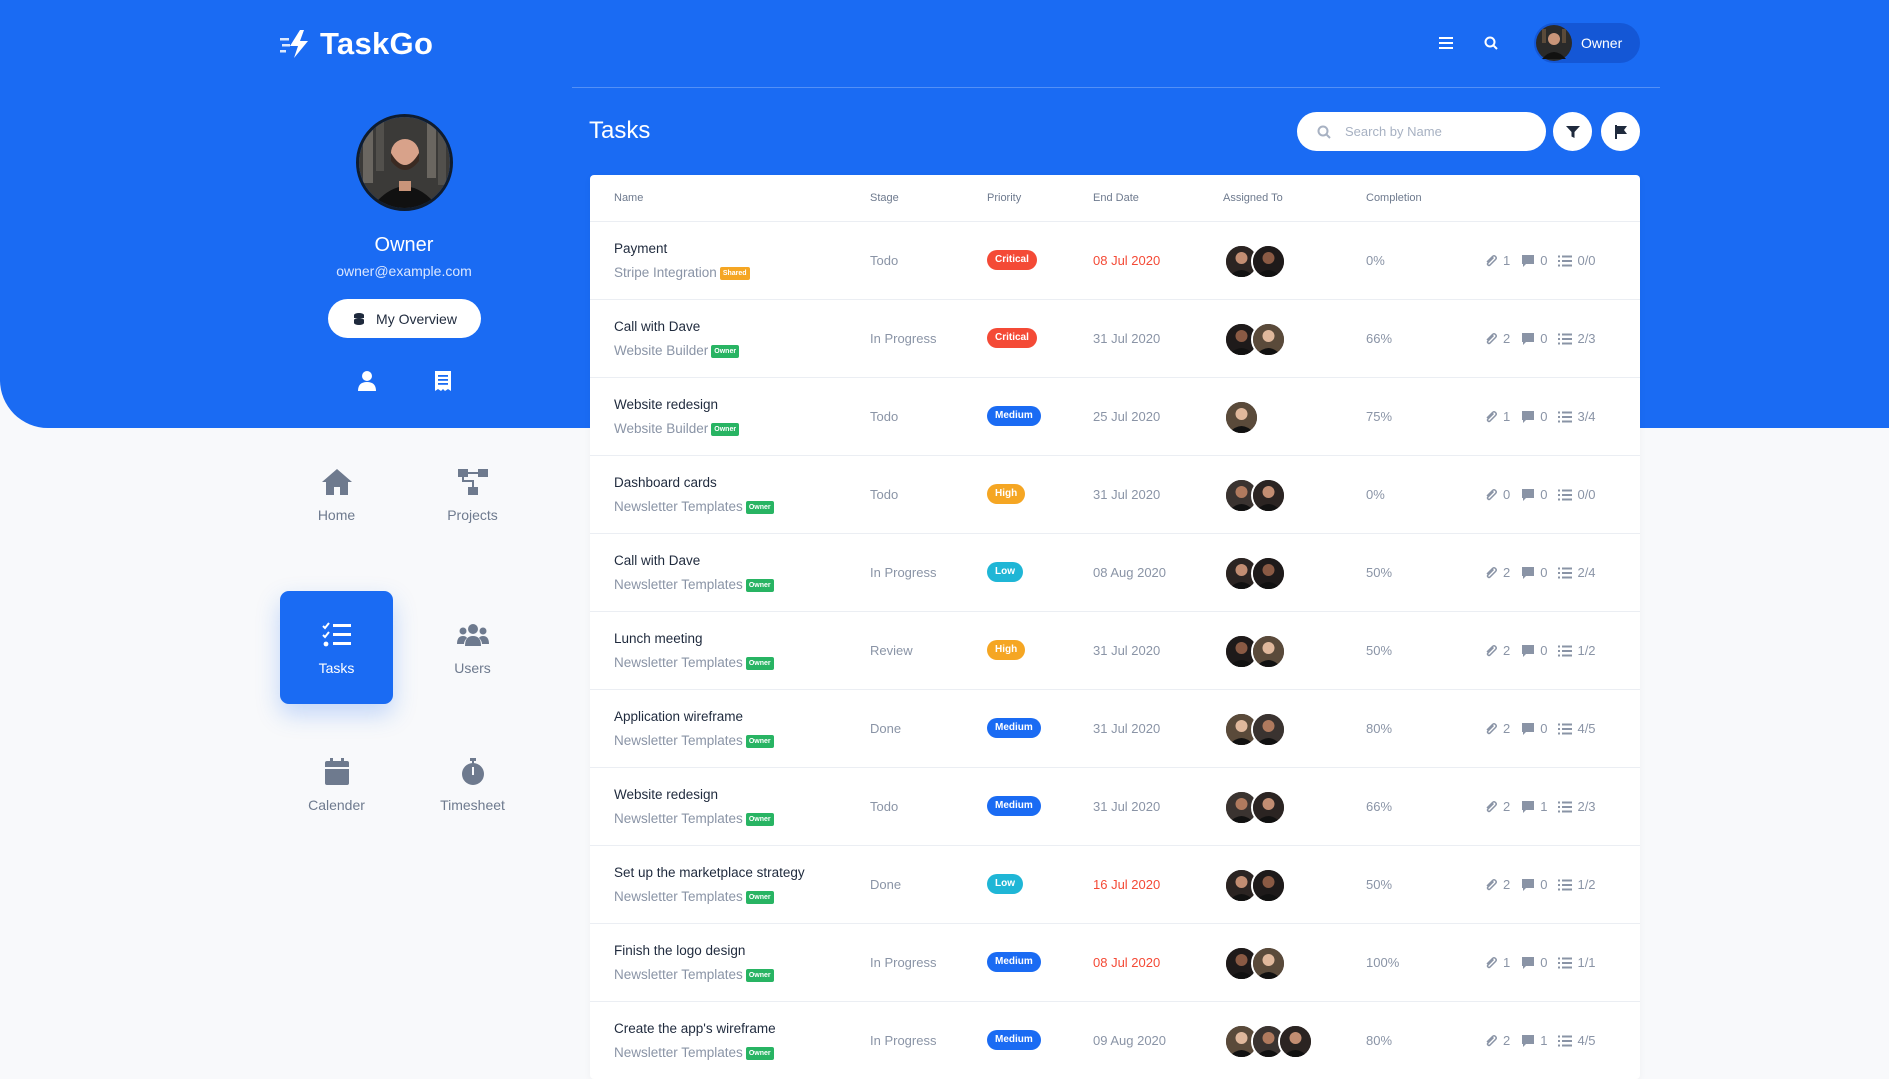 This screenshot has height=1079, width=1889. Describe the element at coordinates (404, 318) in the screenshot. I see `my-overview-button: My Overview` at that location.